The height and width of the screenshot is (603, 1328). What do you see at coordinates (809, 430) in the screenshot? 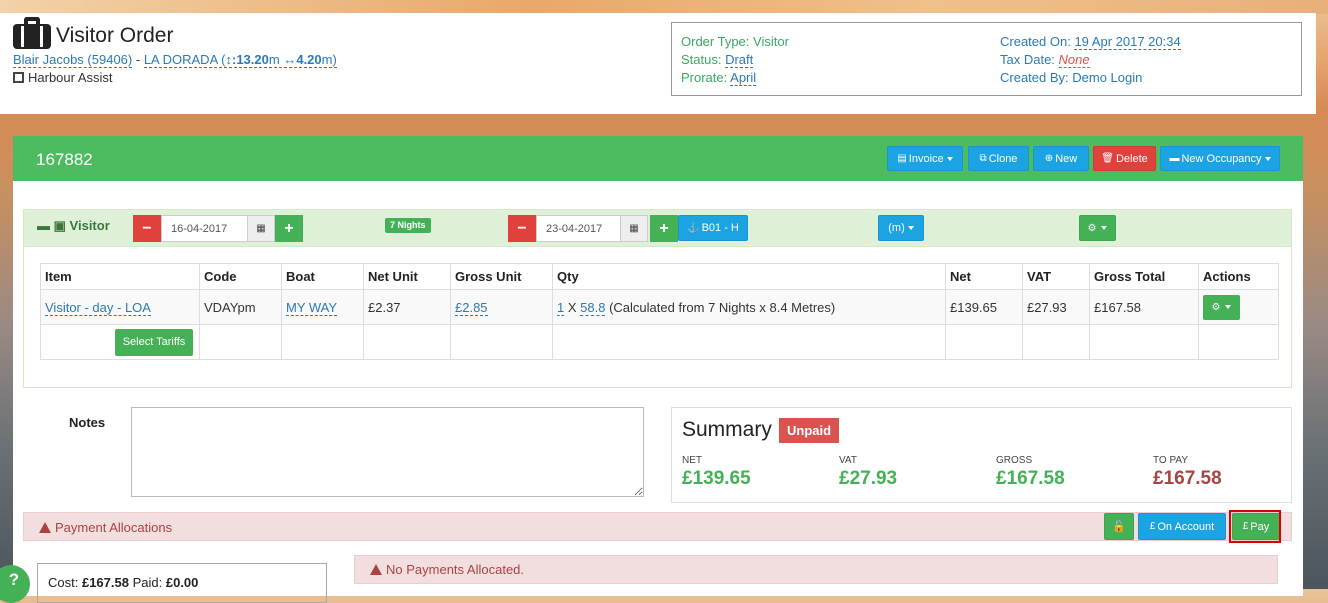
I see `status-badge: Unpaid` at bounding box center [809, 430].